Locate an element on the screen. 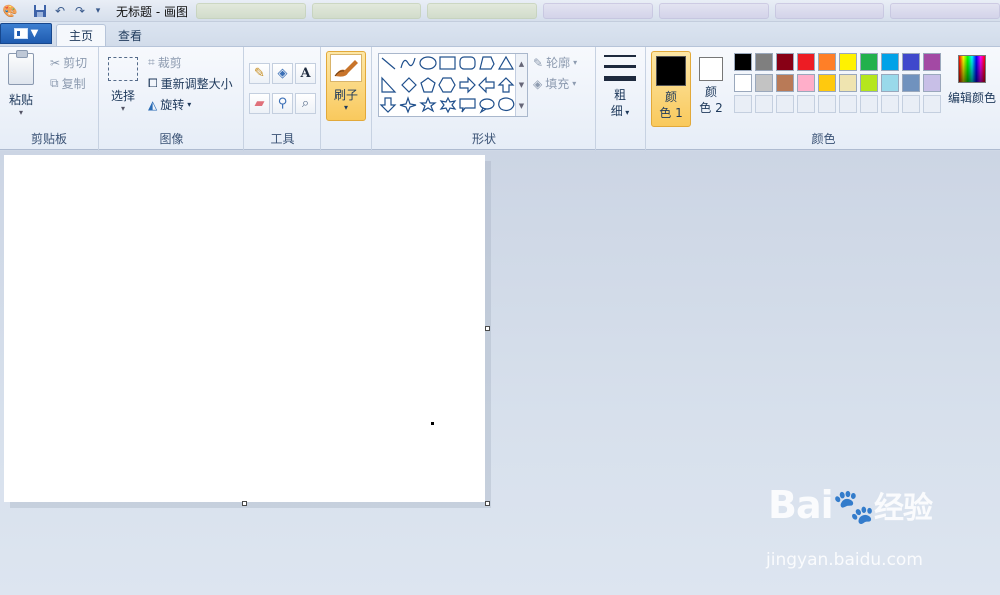 The height and width of the screenshot is (595, 1000). size-label-bottom: 细 ▾ is located at coordinates (620, 111).